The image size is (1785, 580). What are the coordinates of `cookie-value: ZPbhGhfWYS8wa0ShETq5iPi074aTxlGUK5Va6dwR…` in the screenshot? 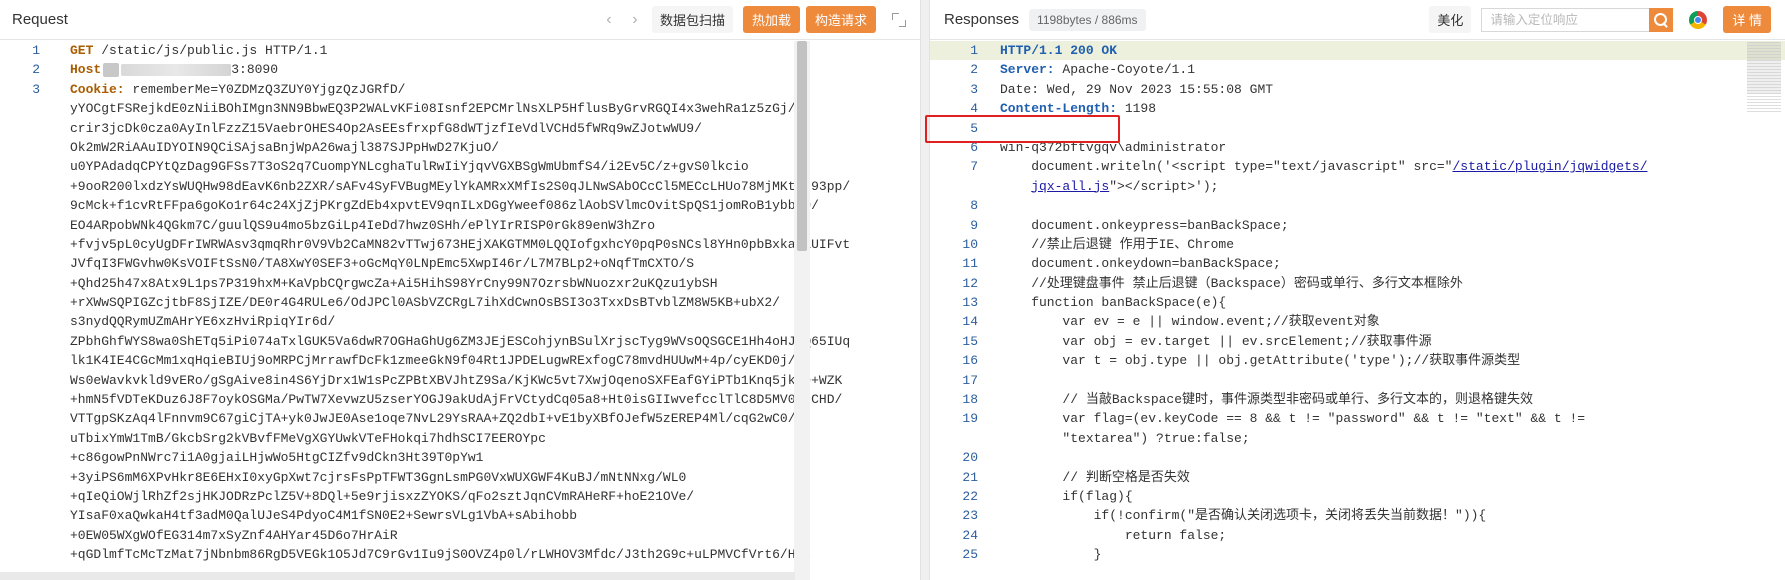 It's located at (460, 341).